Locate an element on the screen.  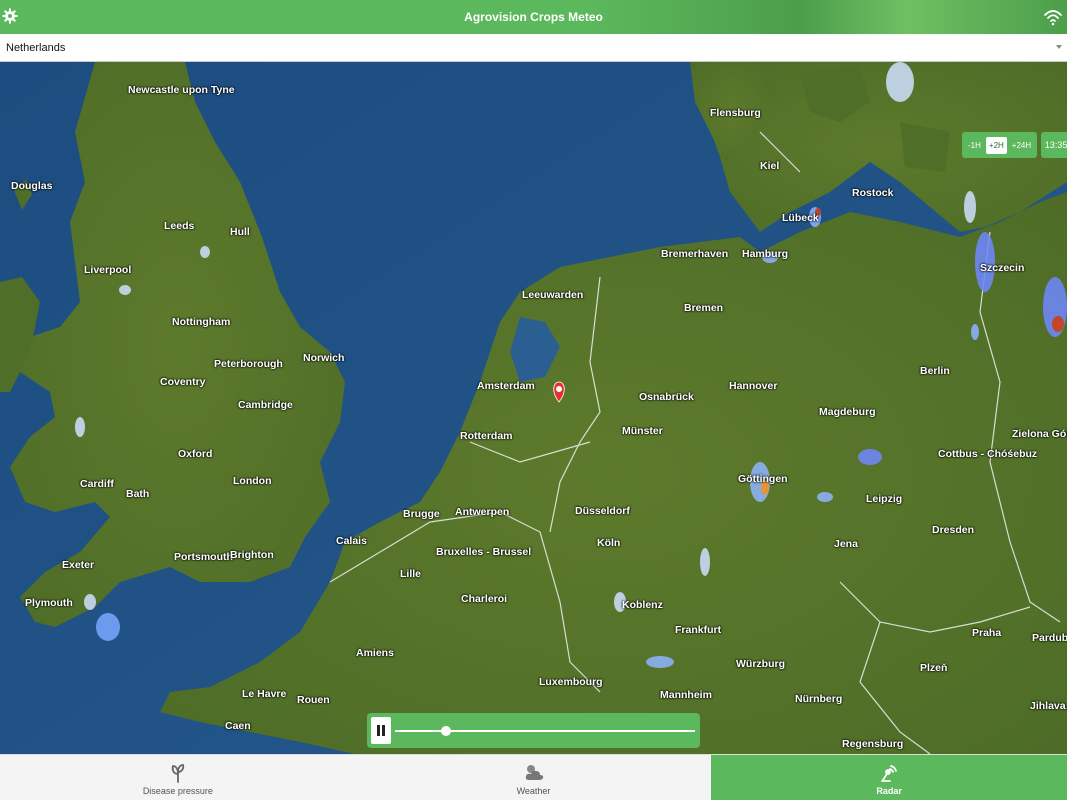
city-label: Douglas is located at coordinates (32, 186).